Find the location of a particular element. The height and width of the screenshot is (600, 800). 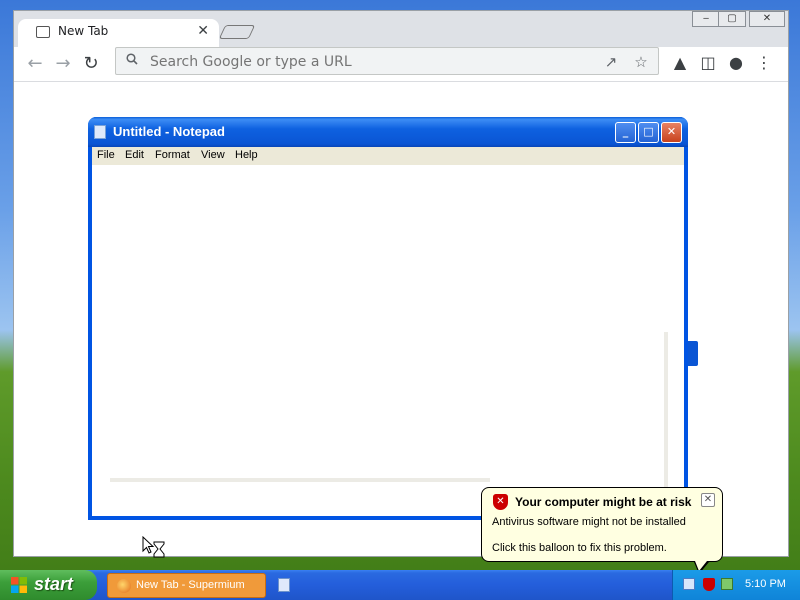

browser-minimize-button: ‒ is located at coordinates (706, 19).